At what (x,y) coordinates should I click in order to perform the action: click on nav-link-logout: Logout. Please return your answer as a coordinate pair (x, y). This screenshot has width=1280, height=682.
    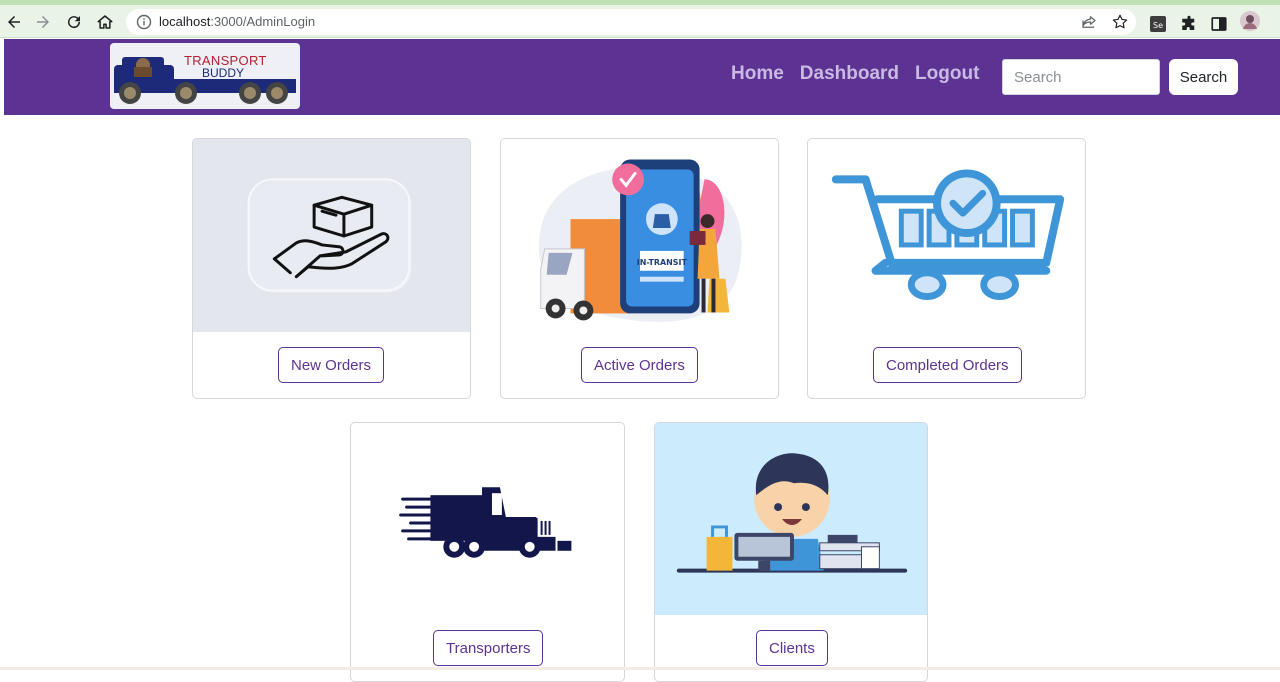
    Looking at the image, I should click on (947, 74).